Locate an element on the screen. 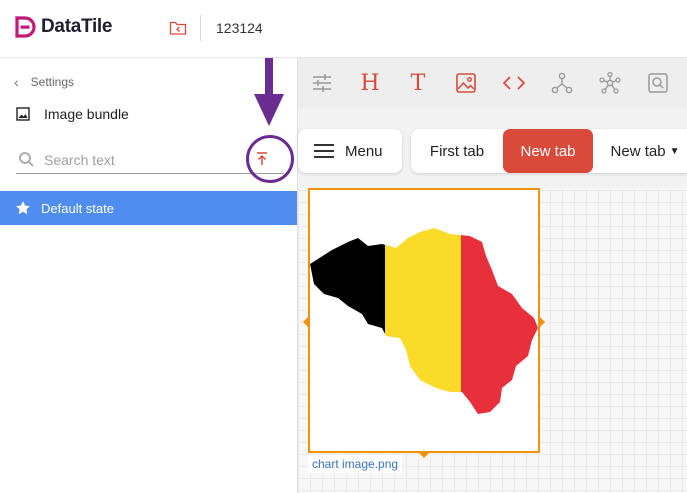 The image size is (687, 493). app-name: DataTile is located at coordinates (77, 26).